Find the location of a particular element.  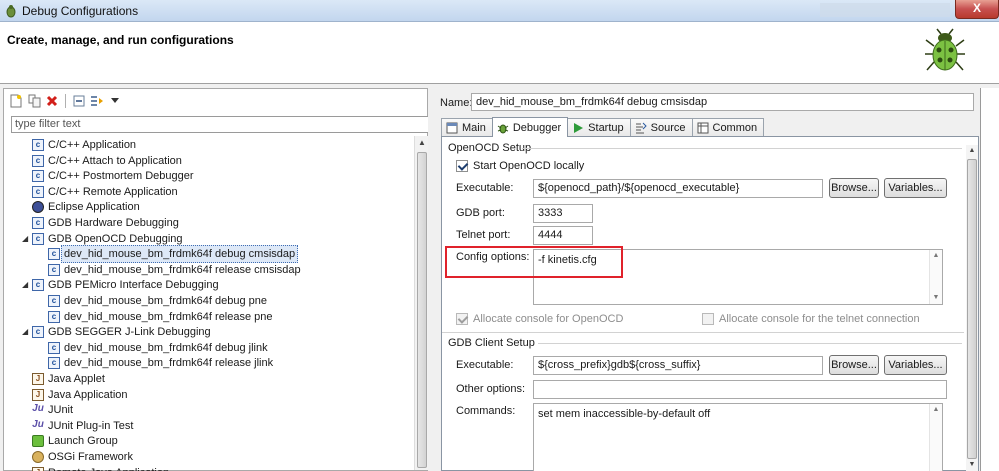

gdb-executable-field: ${cross_prefix}gdb${cross_suffix} is located at coordinates (678, 365).